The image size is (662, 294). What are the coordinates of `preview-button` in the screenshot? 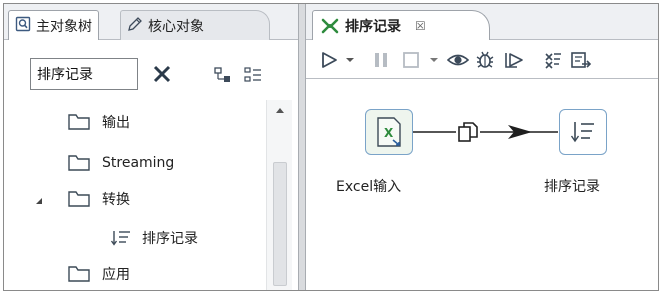 It's located at (458, 60).